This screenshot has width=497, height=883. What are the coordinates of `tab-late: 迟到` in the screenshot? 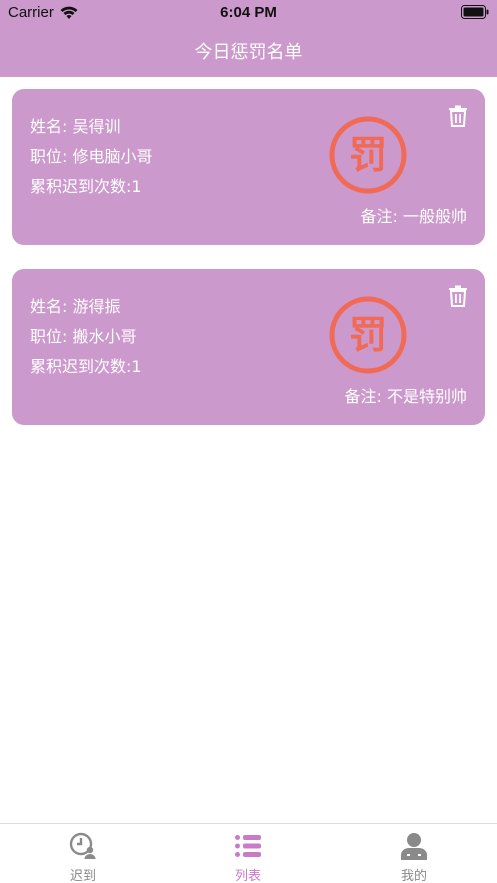 It's located at (83, 853).